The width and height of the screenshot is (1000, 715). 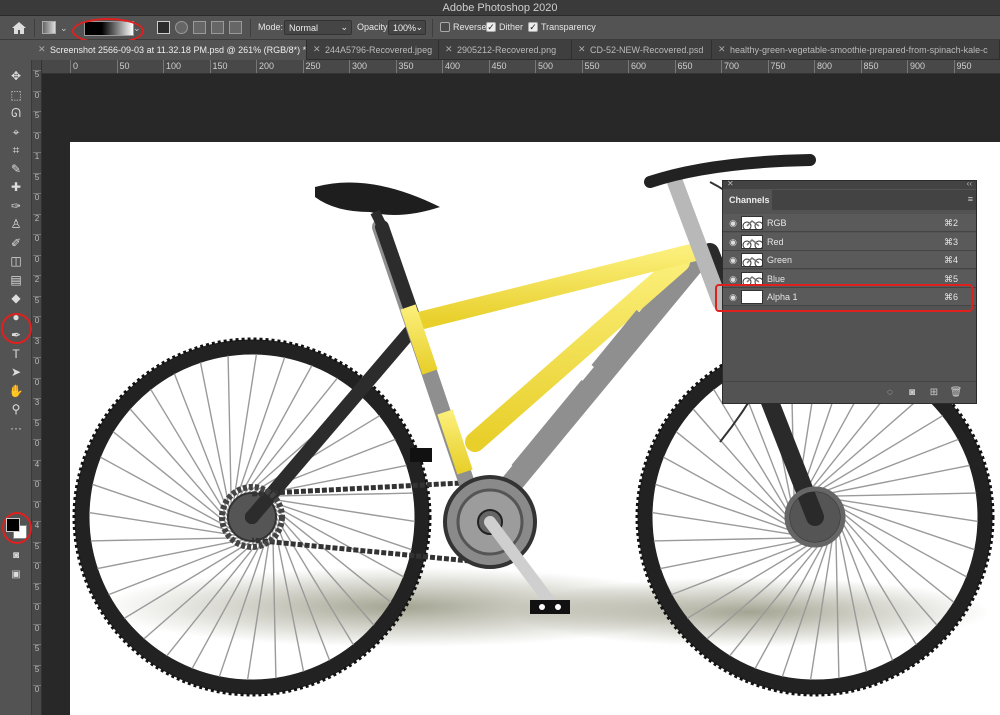 What do you see at coordinates (181, 27) in the screenshot?
I see `radial-gradient-button` at bounding box center [181, 27].